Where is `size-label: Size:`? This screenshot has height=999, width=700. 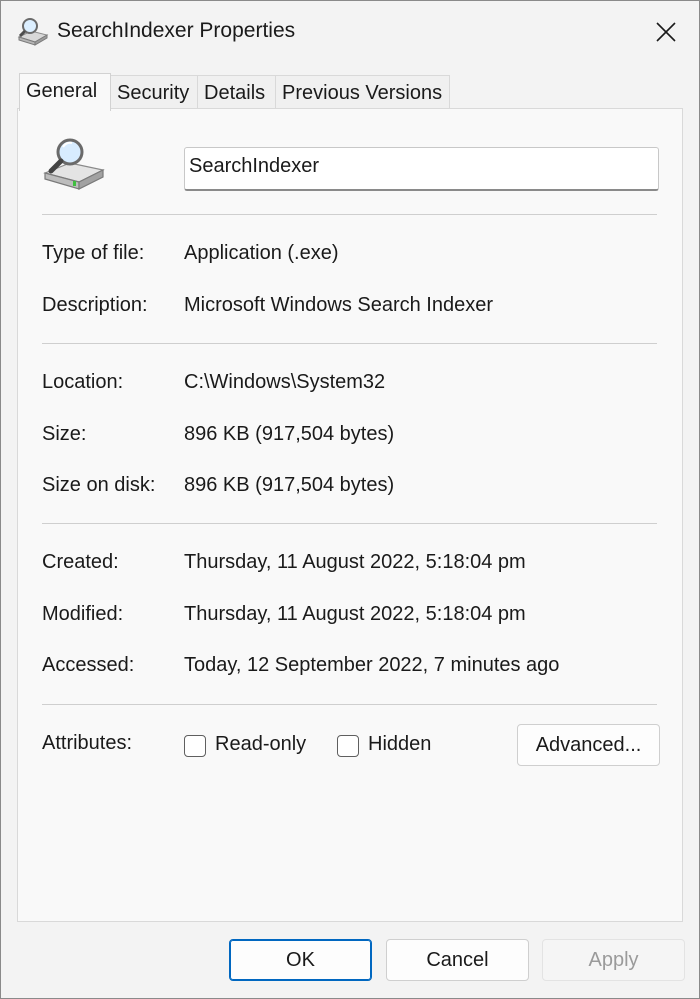 size-label: Size: is located at coordinates (64, 434).